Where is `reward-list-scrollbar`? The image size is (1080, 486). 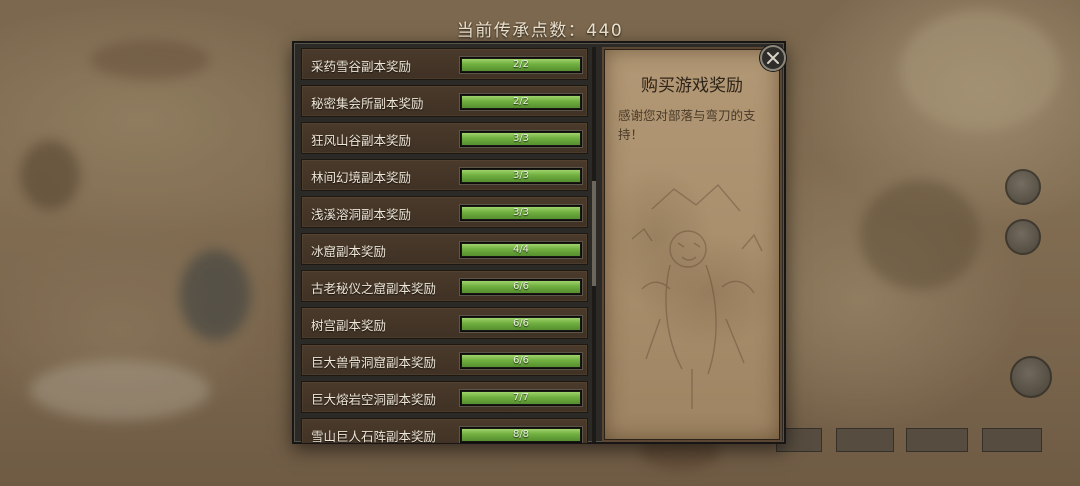
reward-list-scrollbar is located at coordinates (594, 244).